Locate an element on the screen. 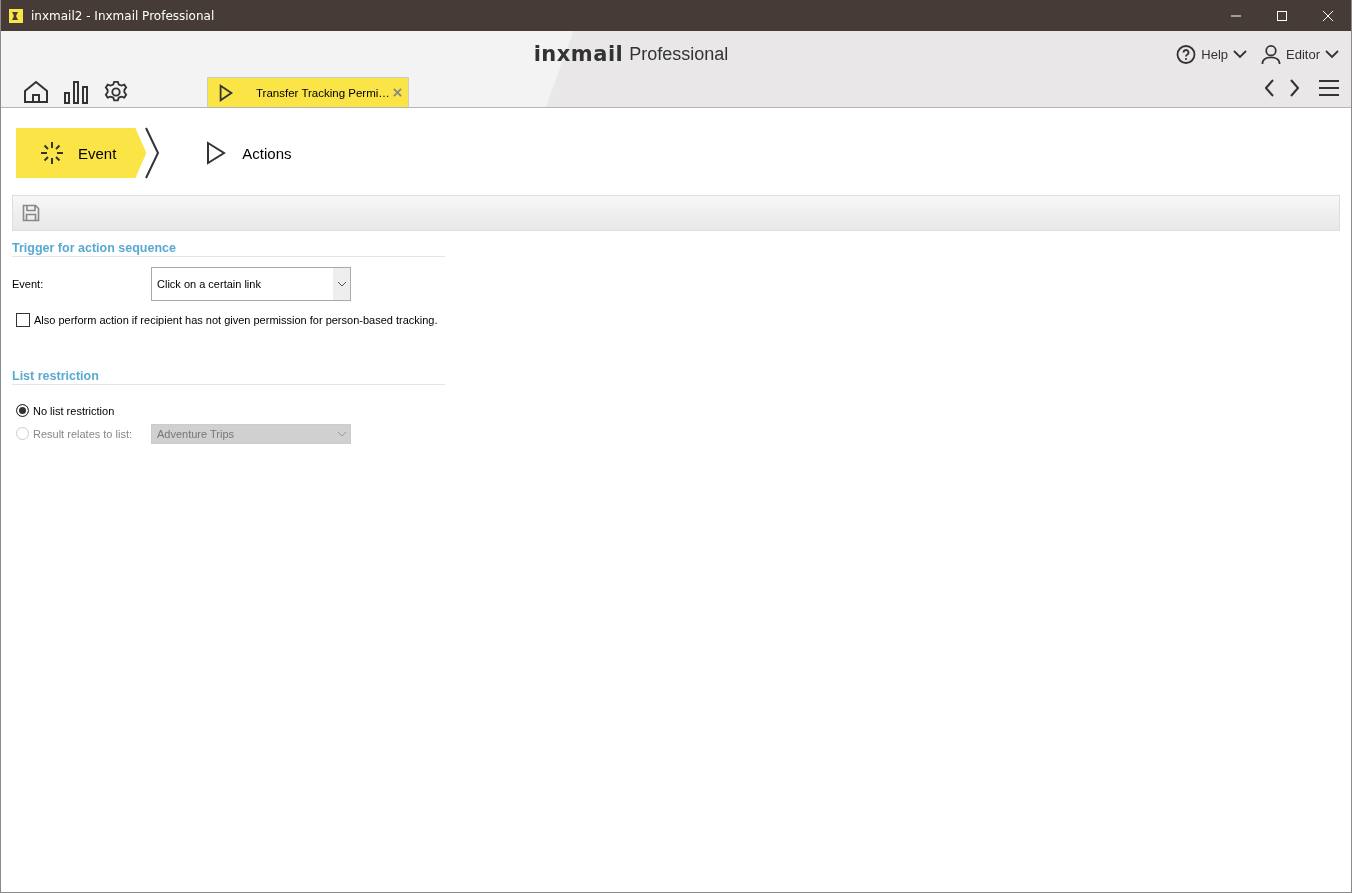 The image size is (1352, 893). bar-chart-icon is located at coordinates (76, 92).